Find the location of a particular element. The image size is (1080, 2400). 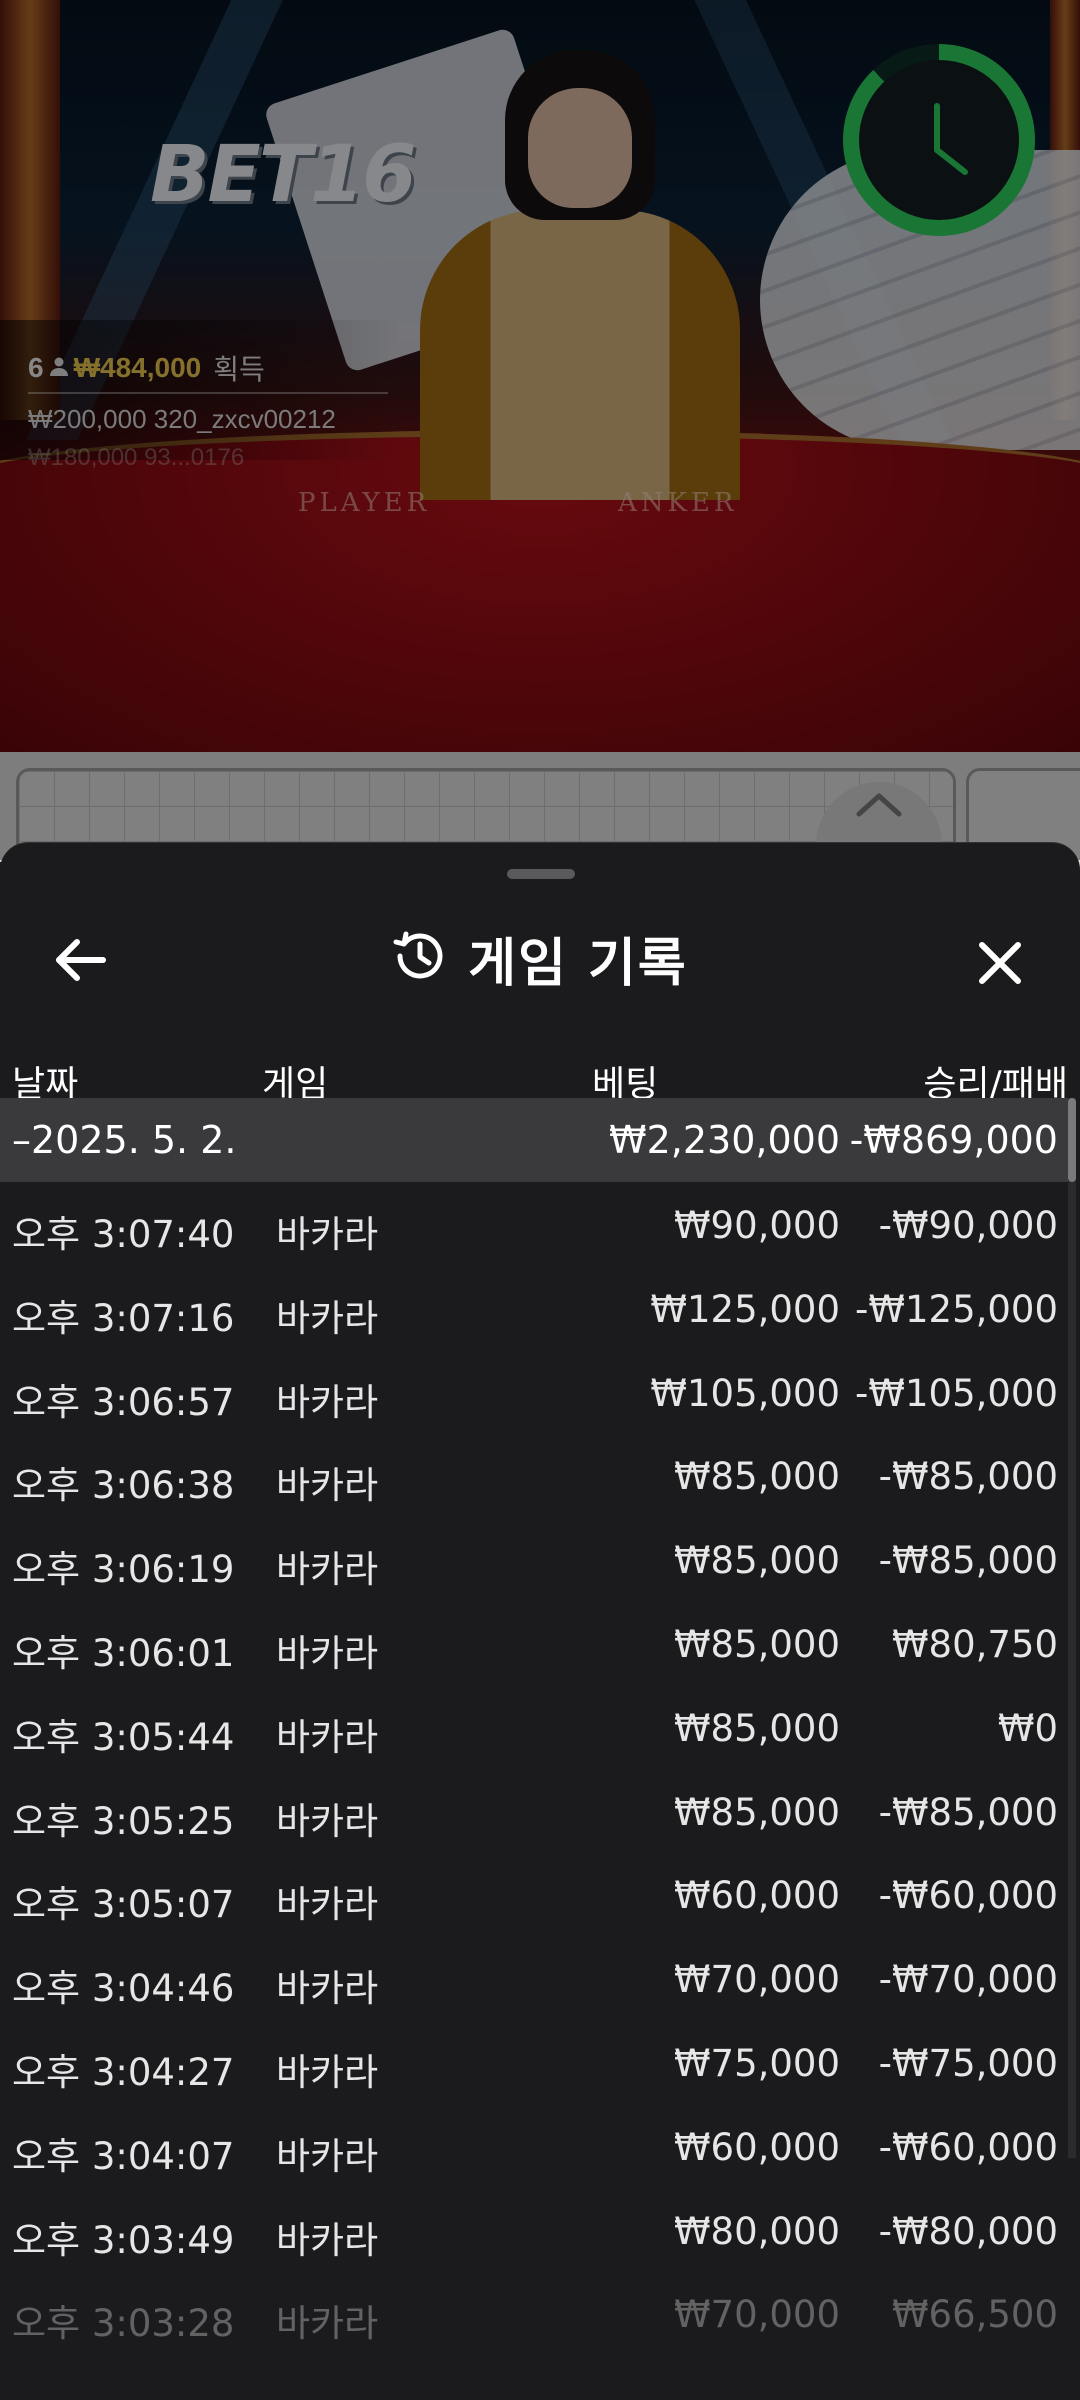

table-row: 오후 3:04:27 바카라 ₩75,000 -₩75,000 is located at coordinates (534, 2062).